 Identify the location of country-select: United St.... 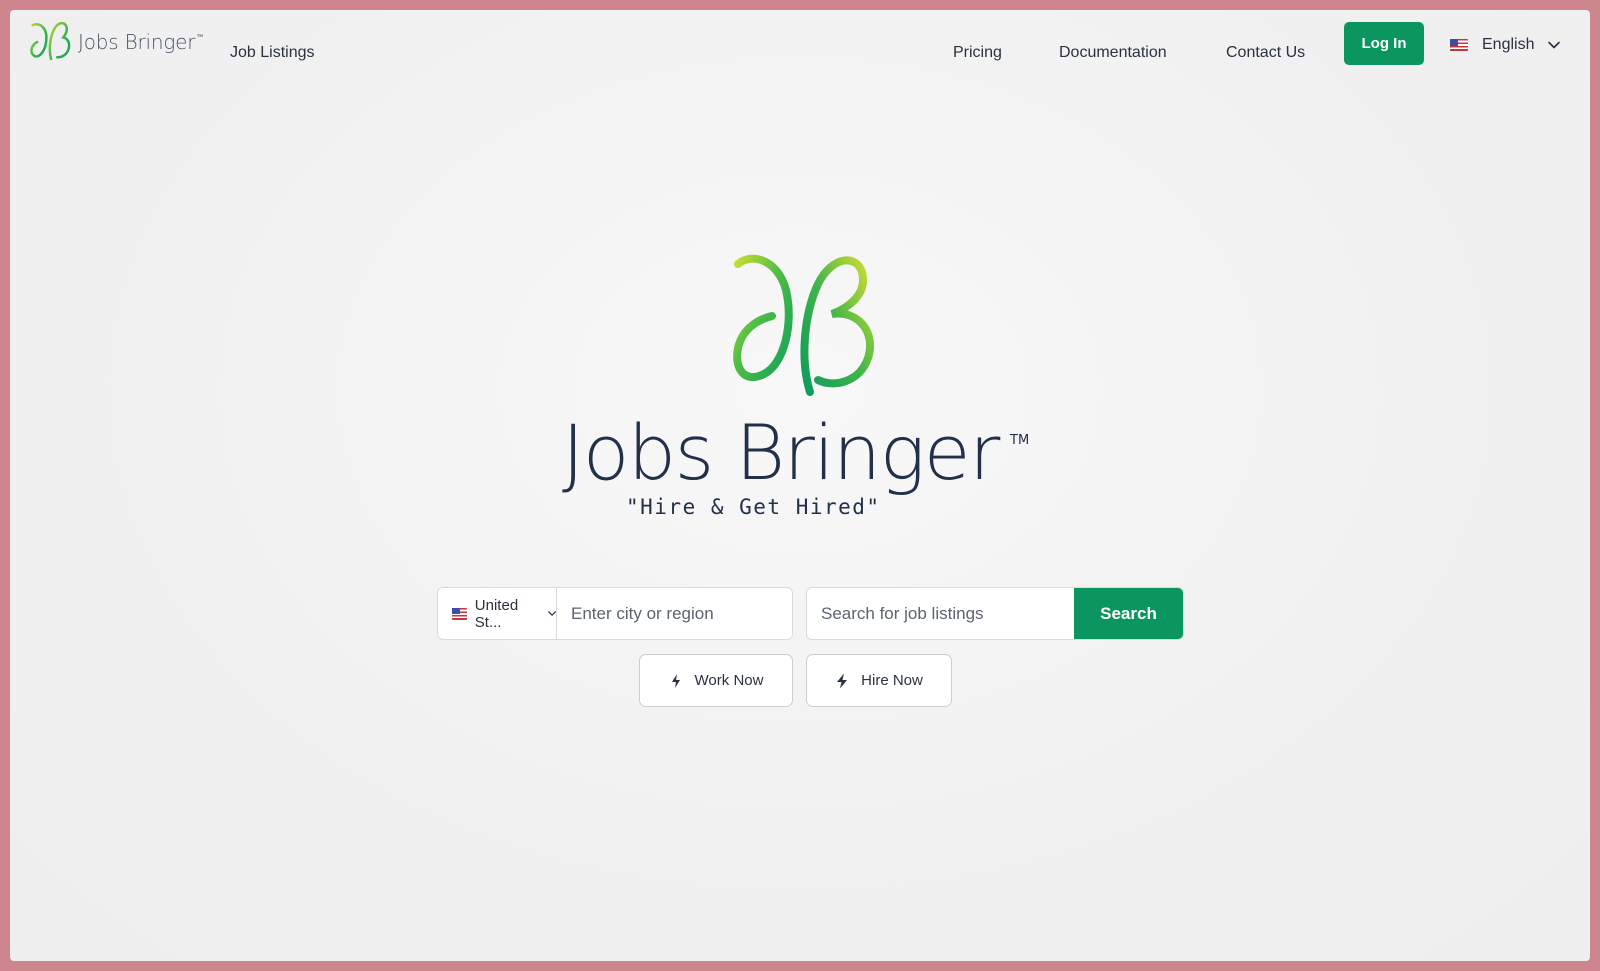
(497, 613).